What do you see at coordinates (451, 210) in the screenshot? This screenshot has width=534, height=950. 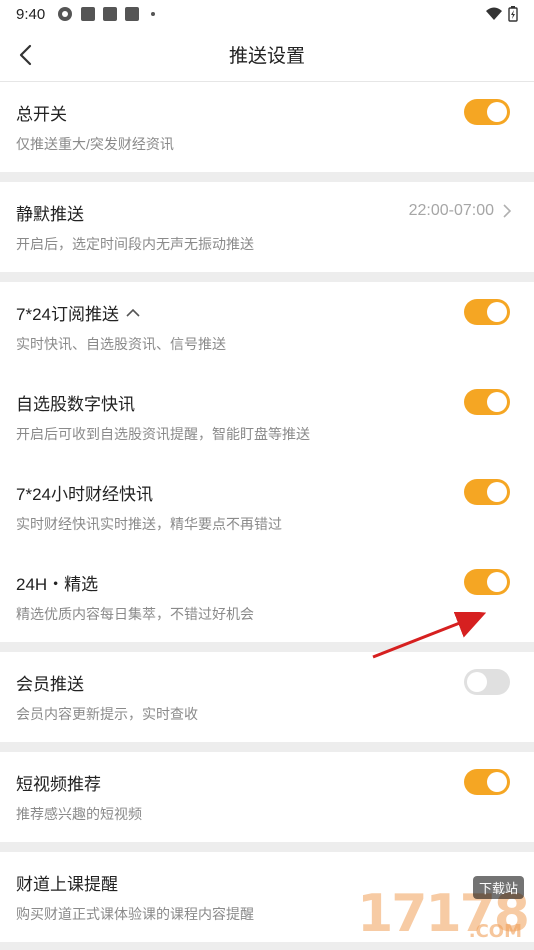 I see `setting-value-text: 22:00-07:00` at bounding box center [451, 210].